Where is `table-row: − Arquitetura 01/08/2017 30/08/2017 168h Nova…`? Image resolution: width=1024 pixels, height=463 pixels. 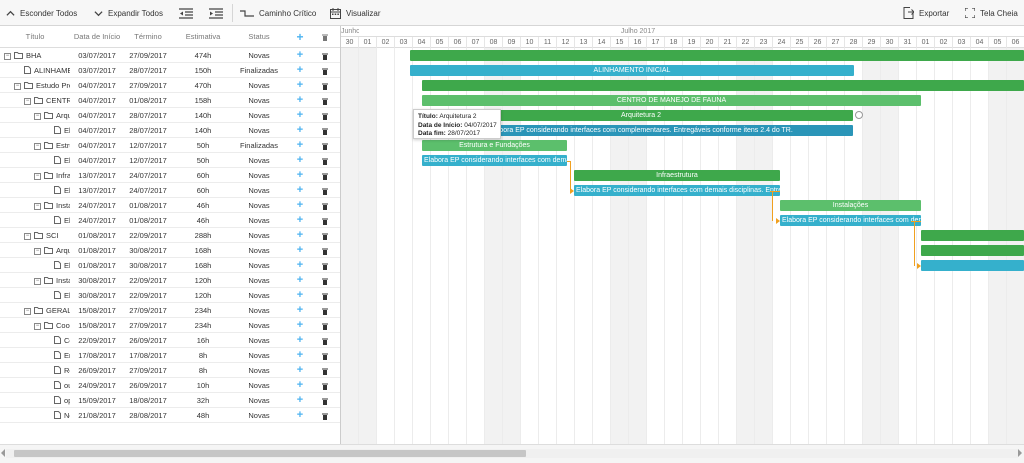
table-row: − Arquitetura 01/08/2017 30/08/2017 168h Nova… is located at coordinates (170, 250).